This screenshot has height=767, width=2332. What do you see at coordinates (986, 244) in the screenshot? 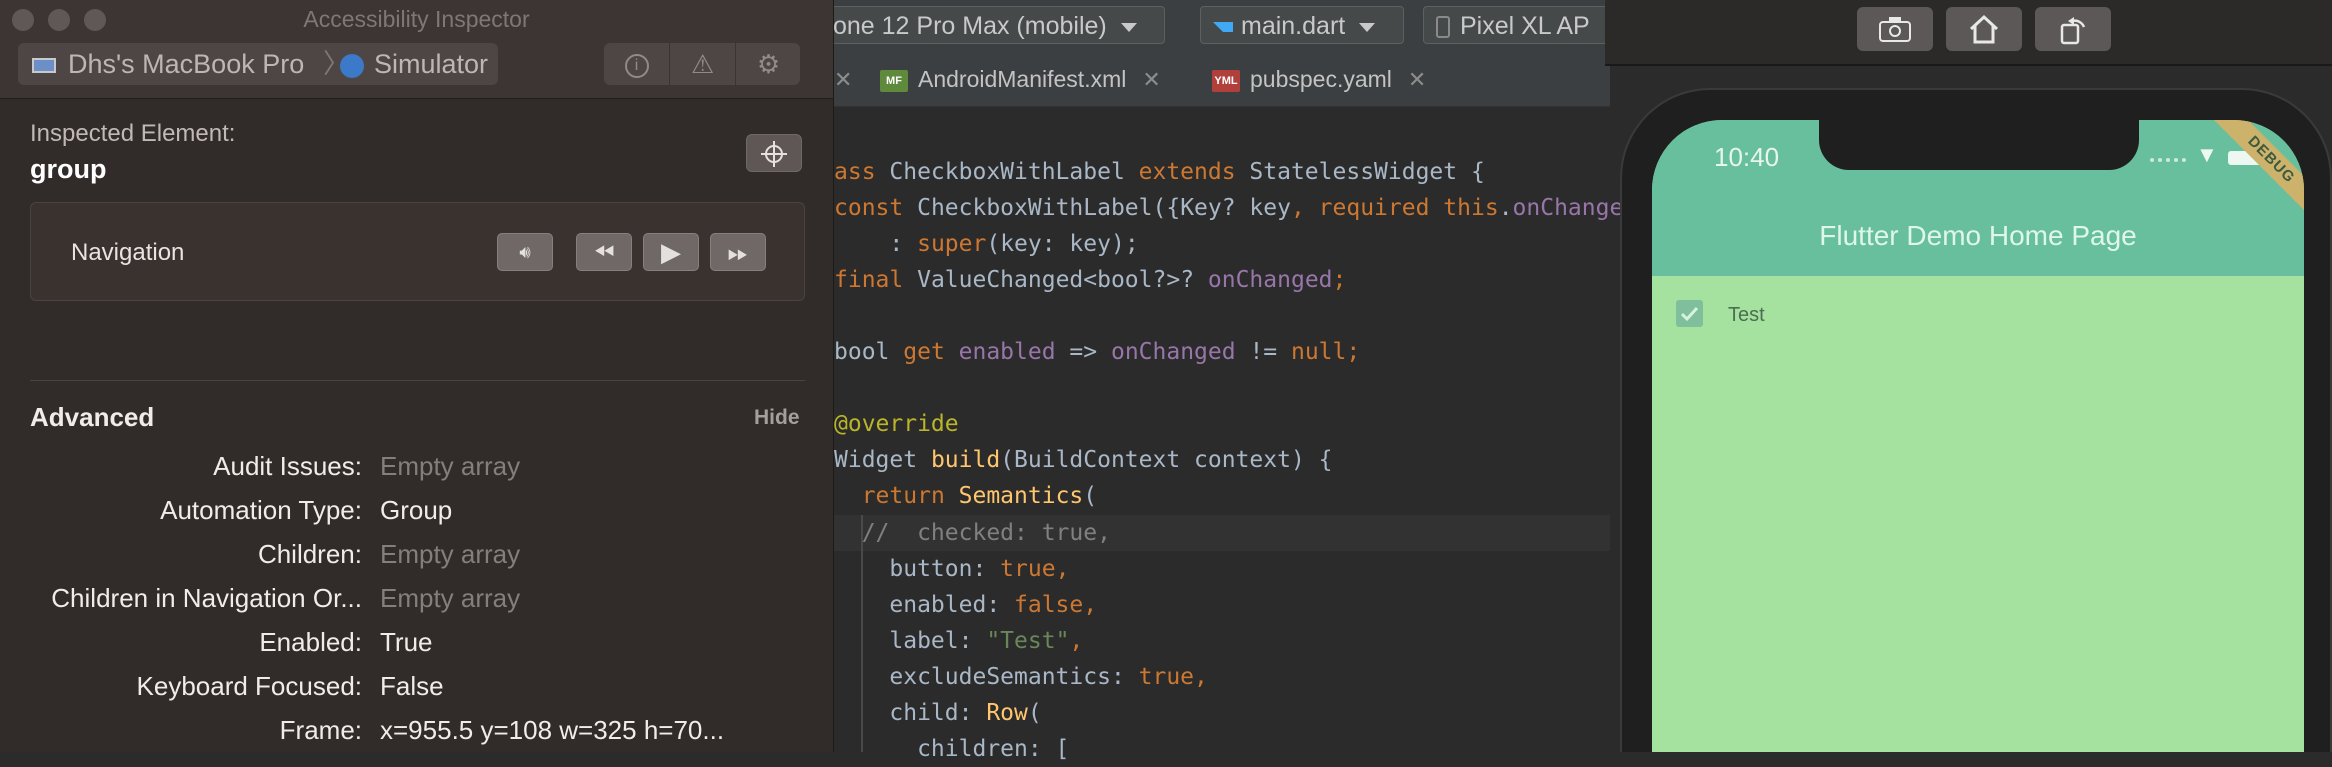
I see `code-line: : super(key: key);` at bounding box center [986, 244].